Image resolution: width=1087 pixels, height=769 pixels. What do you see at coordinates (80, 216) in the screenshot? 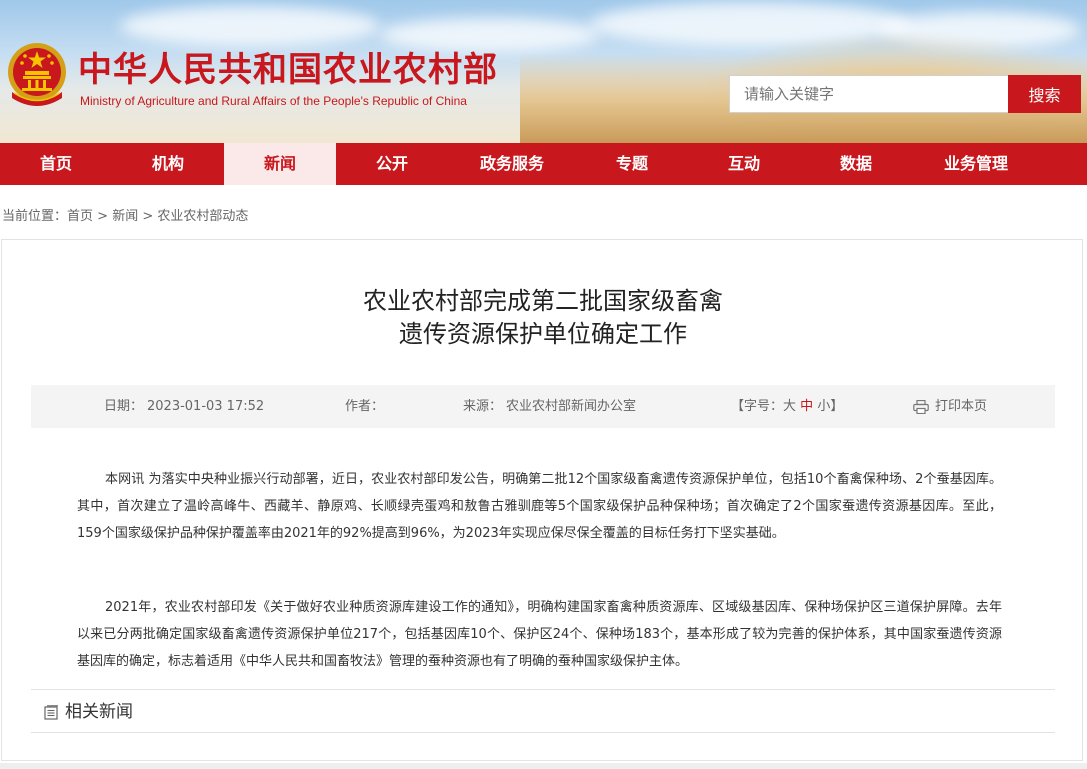
I see `breadcrumb-home: 首页` at bounding box center [80, 216].